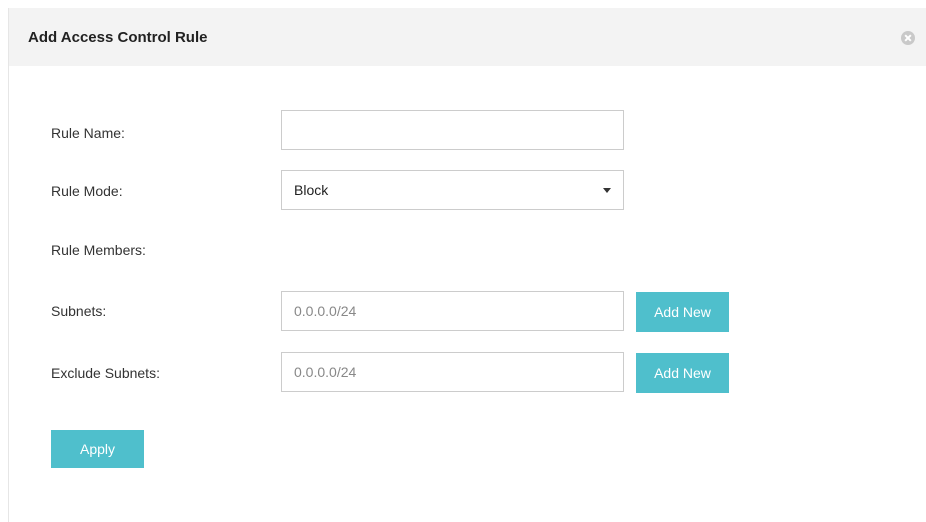  I want to click on apply-button: Apply, so click(97, 449).